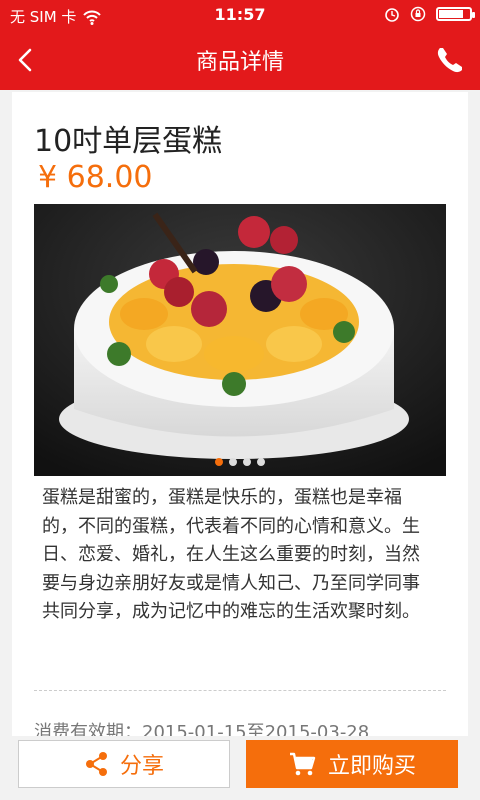  I want to click on buy-label: 立即购买, so click(371, 766).